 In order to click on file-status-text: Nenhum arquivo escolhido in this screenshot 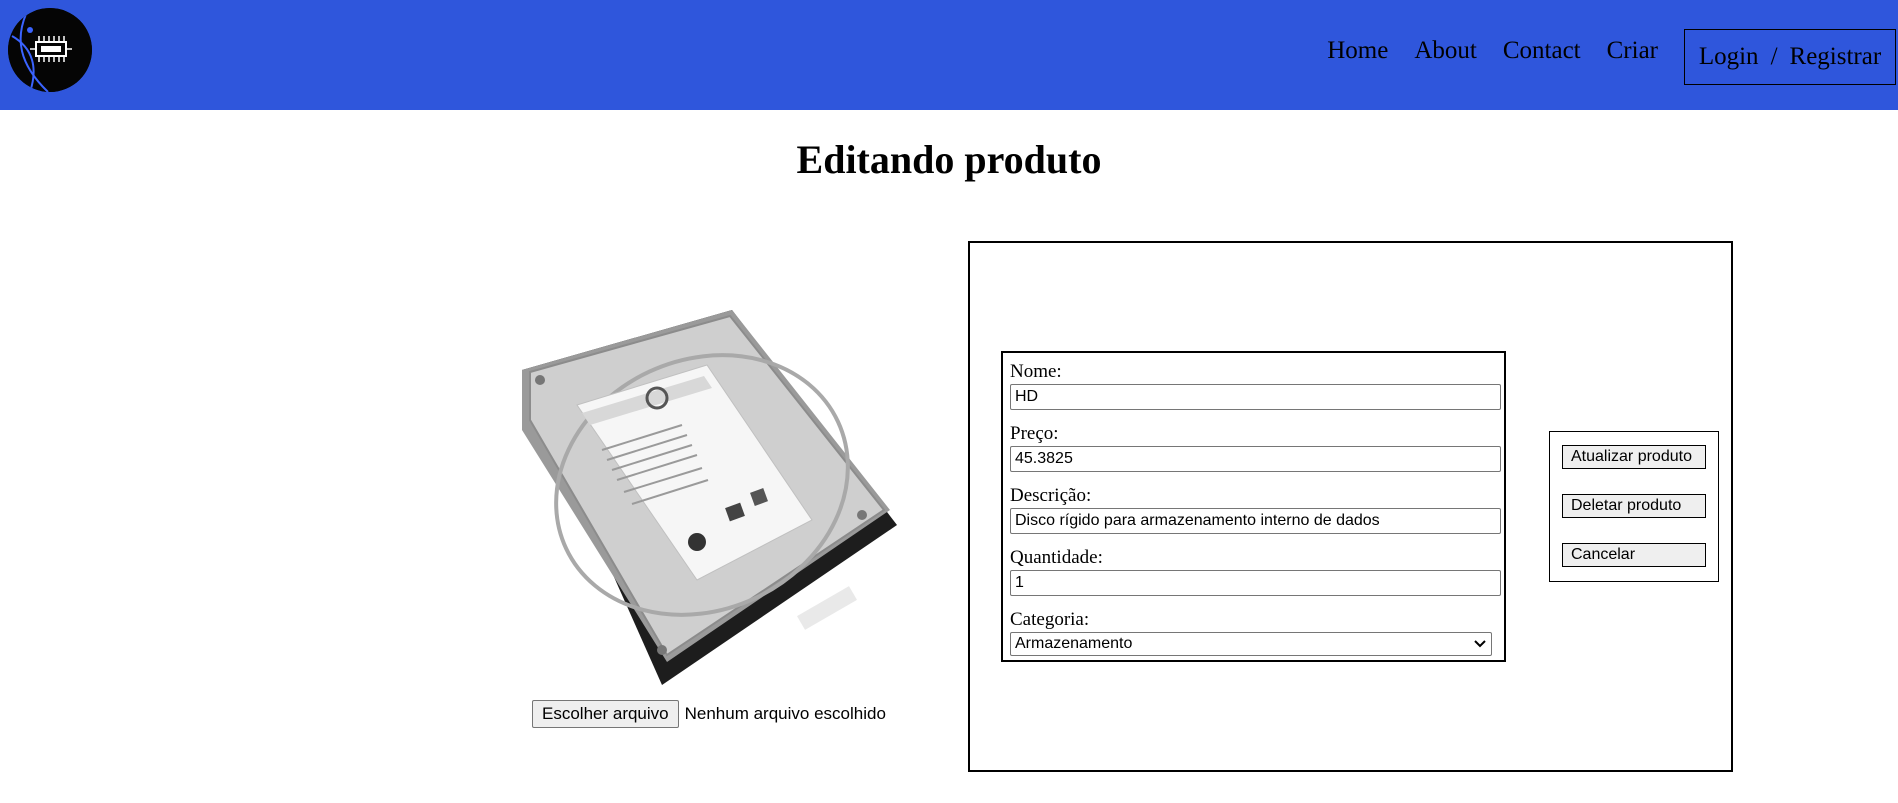, I will do `click(785, 713)`.